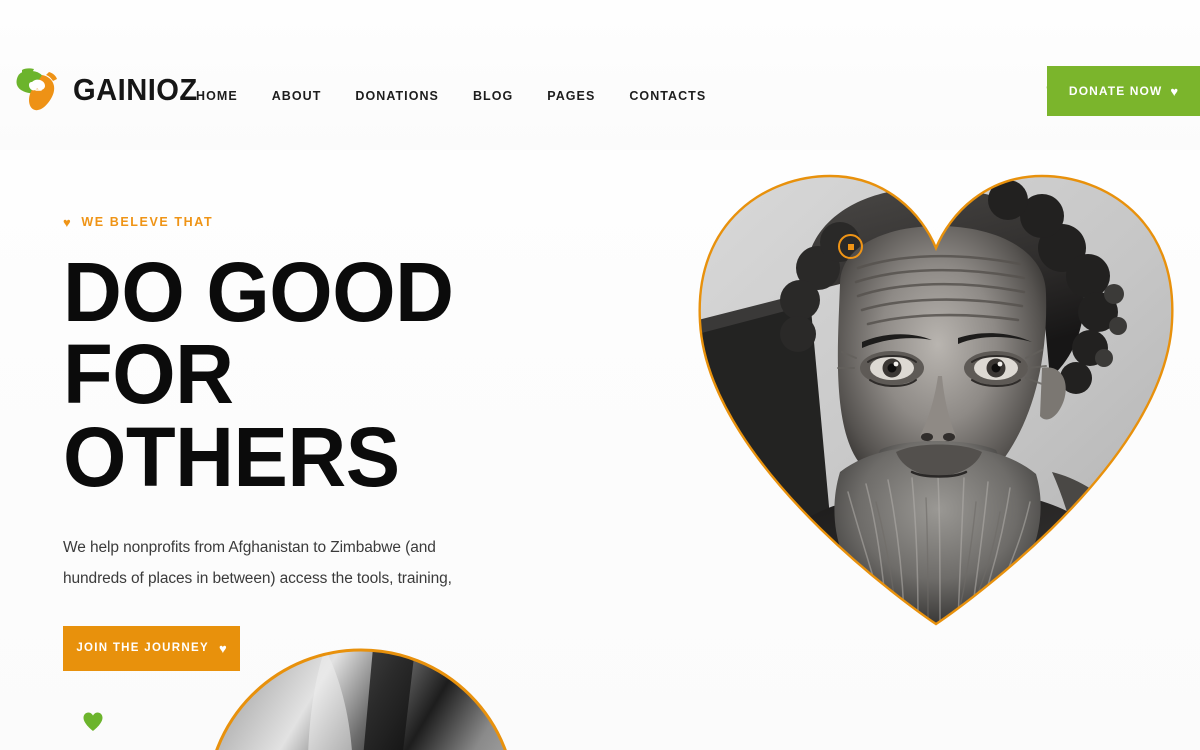 This screenshot has width=1200, height=750. Describe the element at coordinates (397, 96) in the screenshot. I see `nav-item-donations: DONATIONS` at that location.